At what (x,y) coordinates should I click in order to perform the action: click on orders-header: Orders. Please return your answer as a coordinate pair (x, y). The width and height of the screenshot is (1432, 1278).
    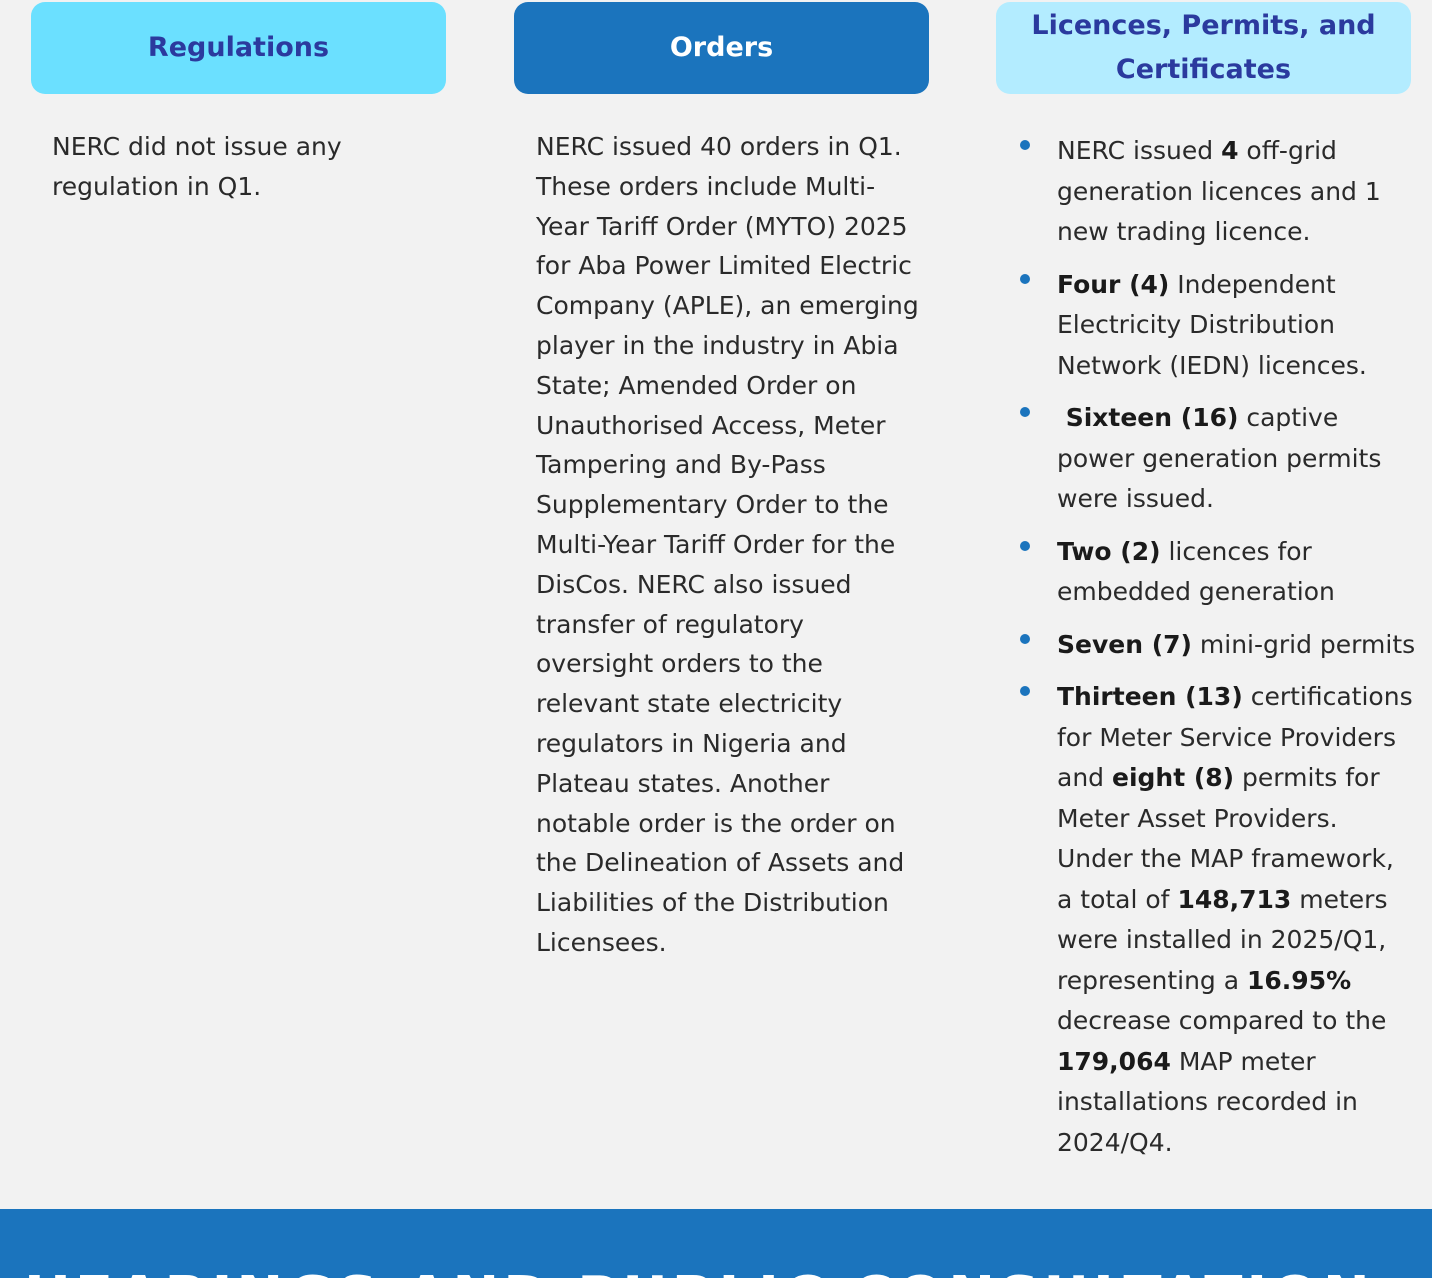
    Looking at the image, I should click on (721, 48).